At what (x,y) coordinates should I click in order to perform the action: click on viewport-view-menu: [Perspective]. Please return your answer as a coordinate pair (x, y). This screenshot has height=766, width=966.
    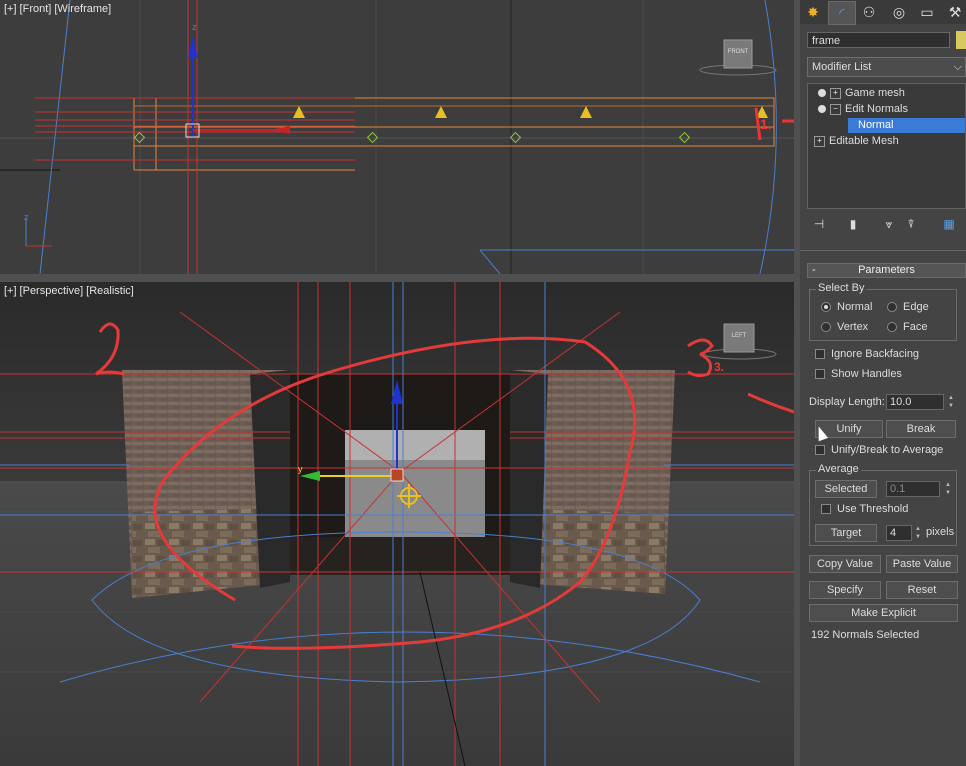
    Looking at the image, I should click on (52, 291).